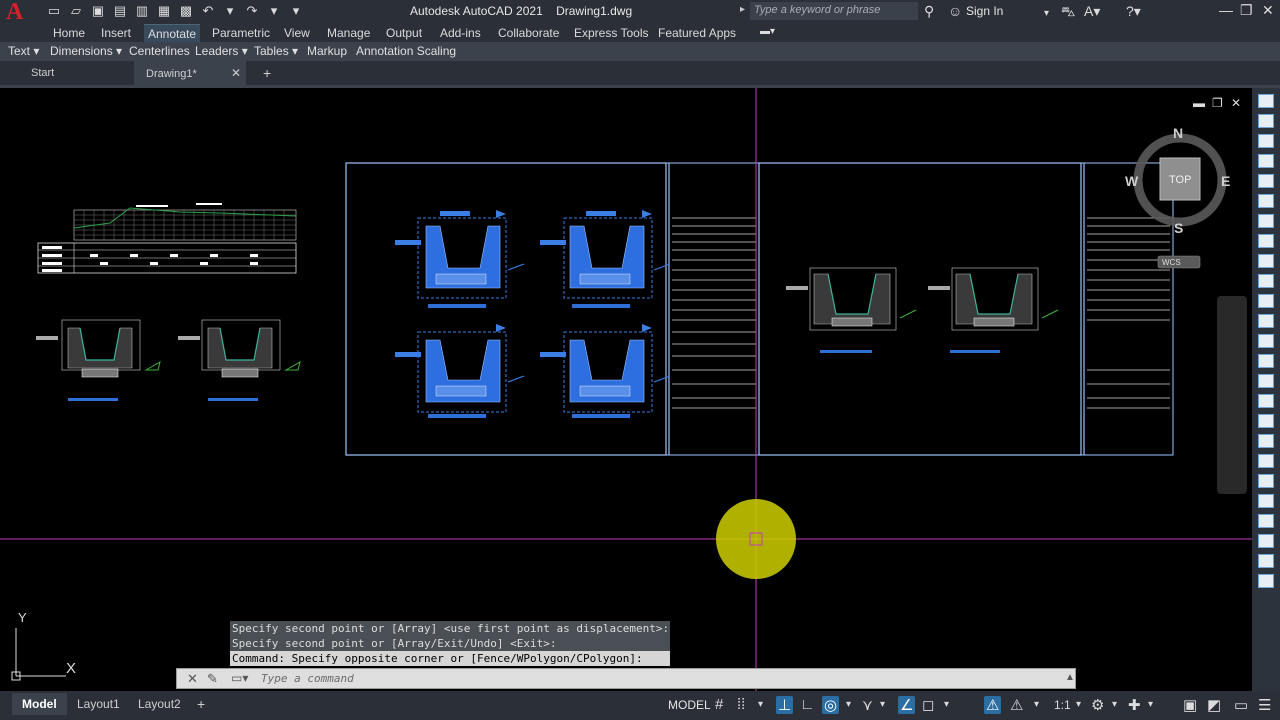 The image size is (1280, 720). I want to click on tab-start: Start, so click(42, 73).